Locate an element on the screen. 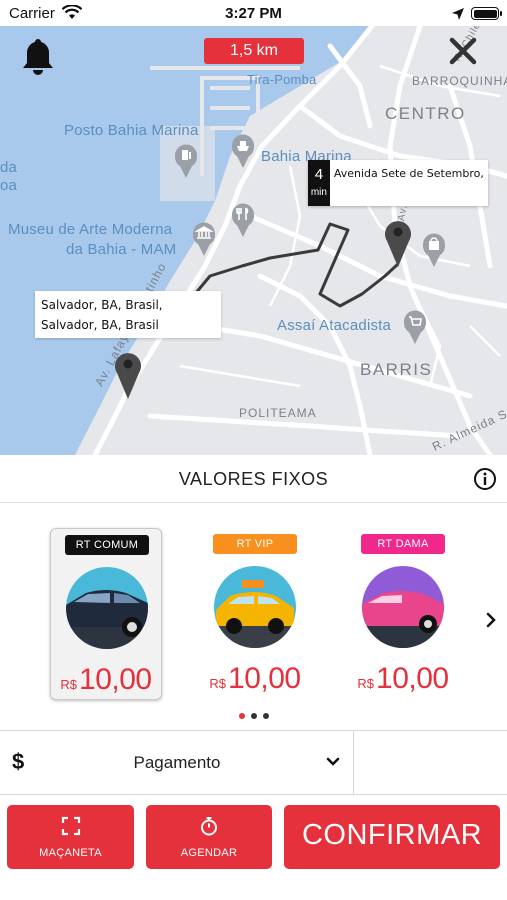 The image size is (507, 900). gas-station-pin-icon is located at coordinates (186, 161).